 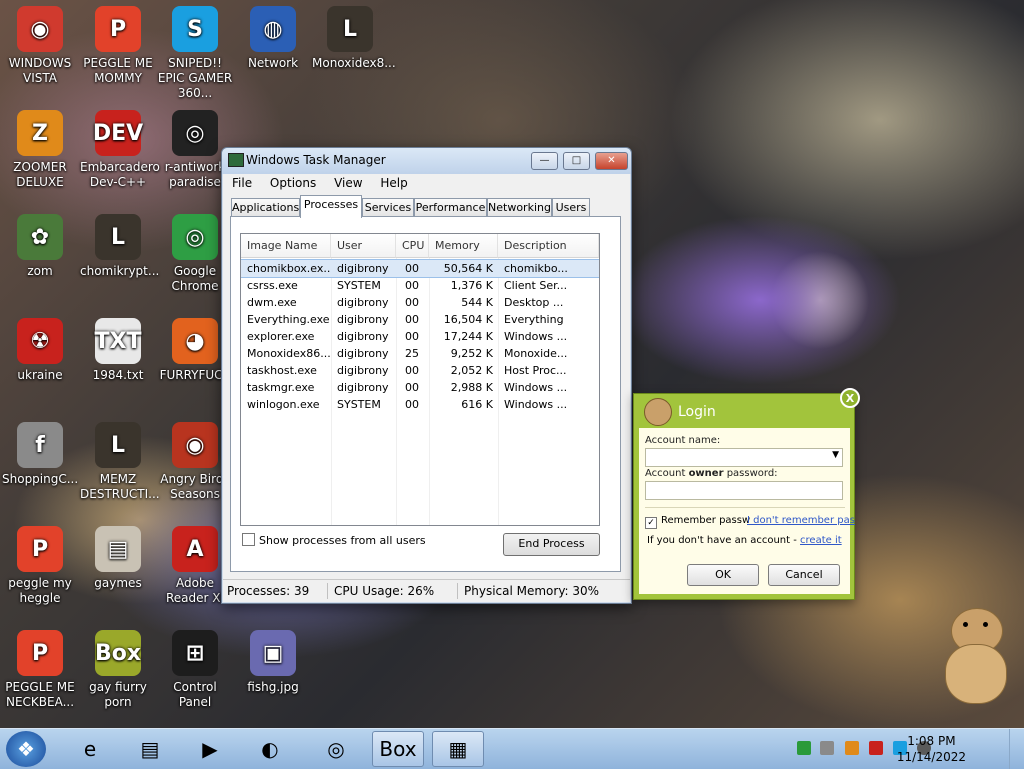 I want to click on login-close-button: X, so click(x=850, y=398).